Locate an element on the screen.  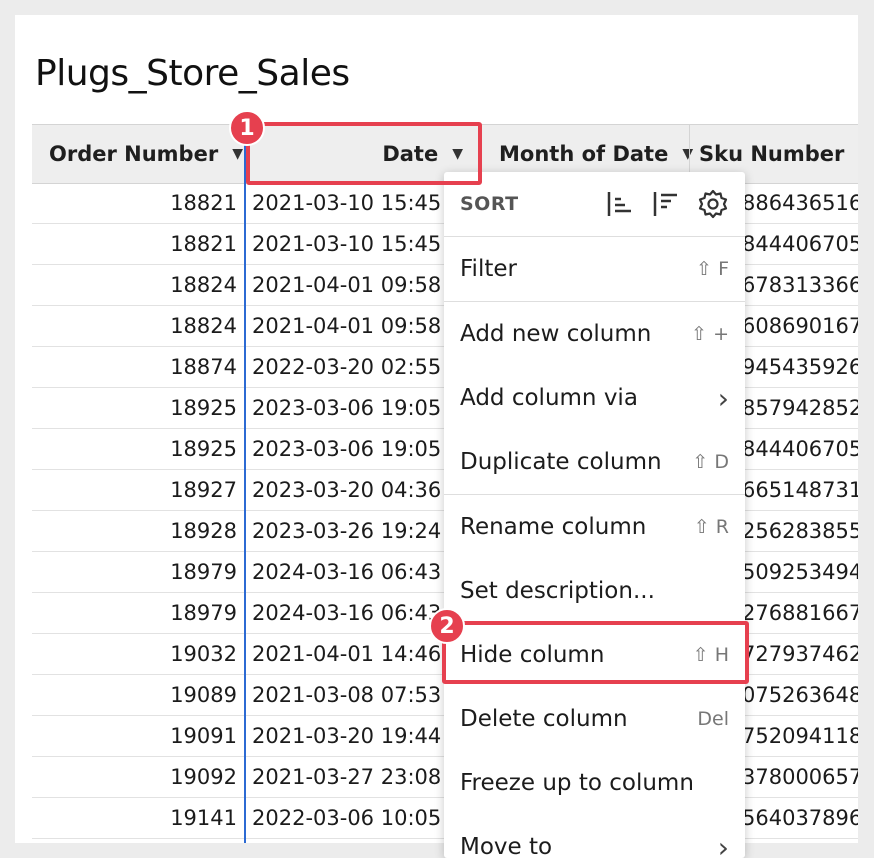
cell-order-number: 18928 is located at coordinates (134, 531).